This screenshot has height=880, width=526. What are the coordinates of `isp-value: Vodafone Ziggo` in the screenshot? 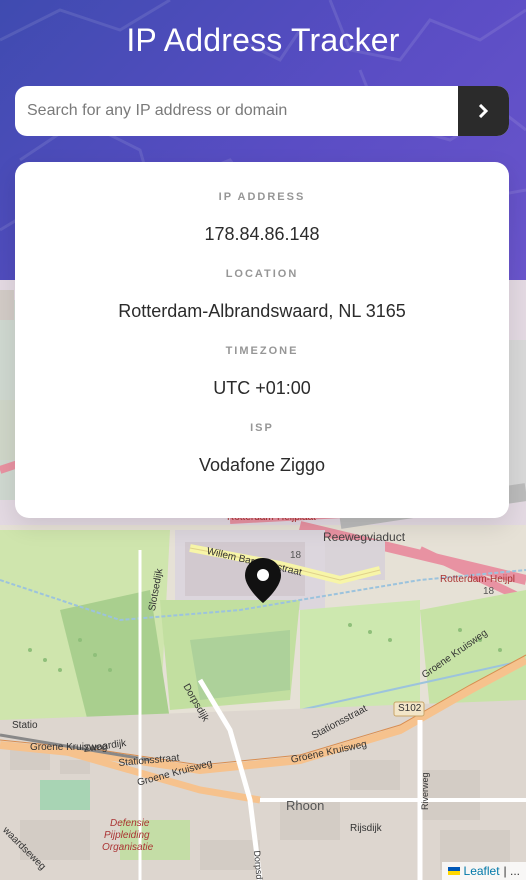 It's located at (262, 465).